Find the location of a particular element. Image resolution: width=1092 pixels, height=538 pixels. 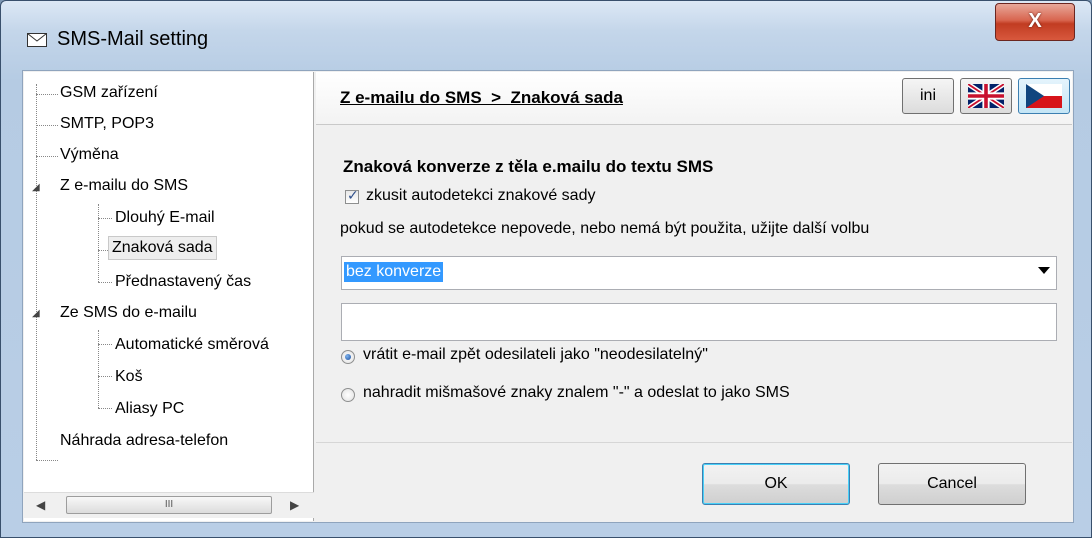

check-mark-icon: ✓ is located at coordinates (353, 195).